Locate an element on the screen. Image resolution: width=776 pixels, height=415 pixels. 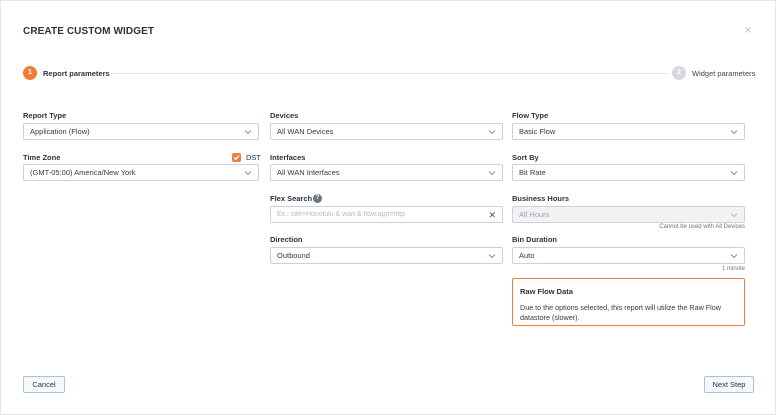
bin-duration-label: Bin Duration is located at coordinates (534, 239).